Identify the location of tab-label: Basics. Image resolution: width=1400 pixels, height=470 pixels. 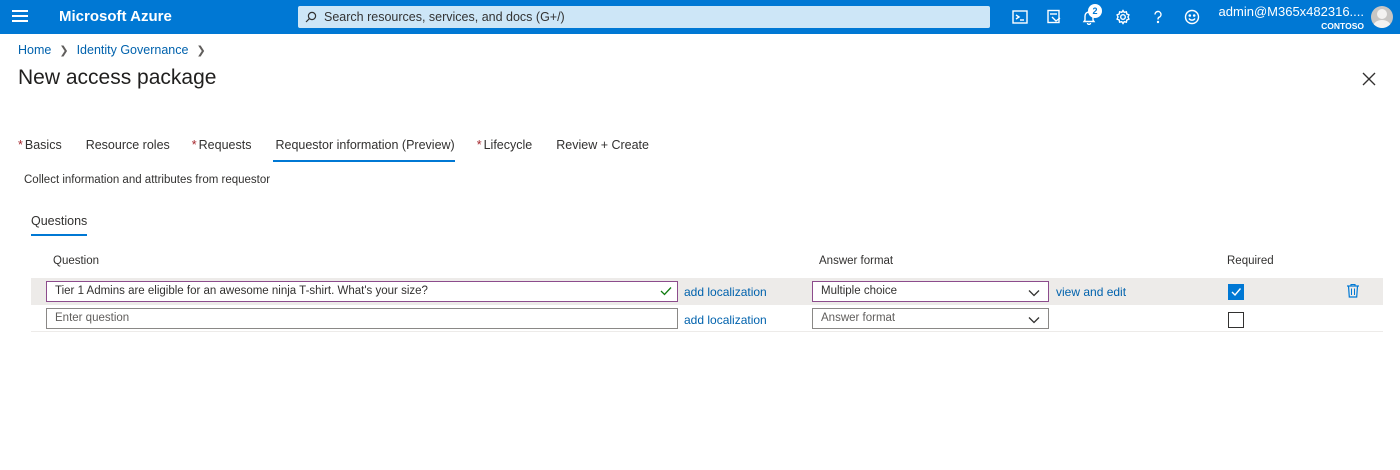
(43, 145).